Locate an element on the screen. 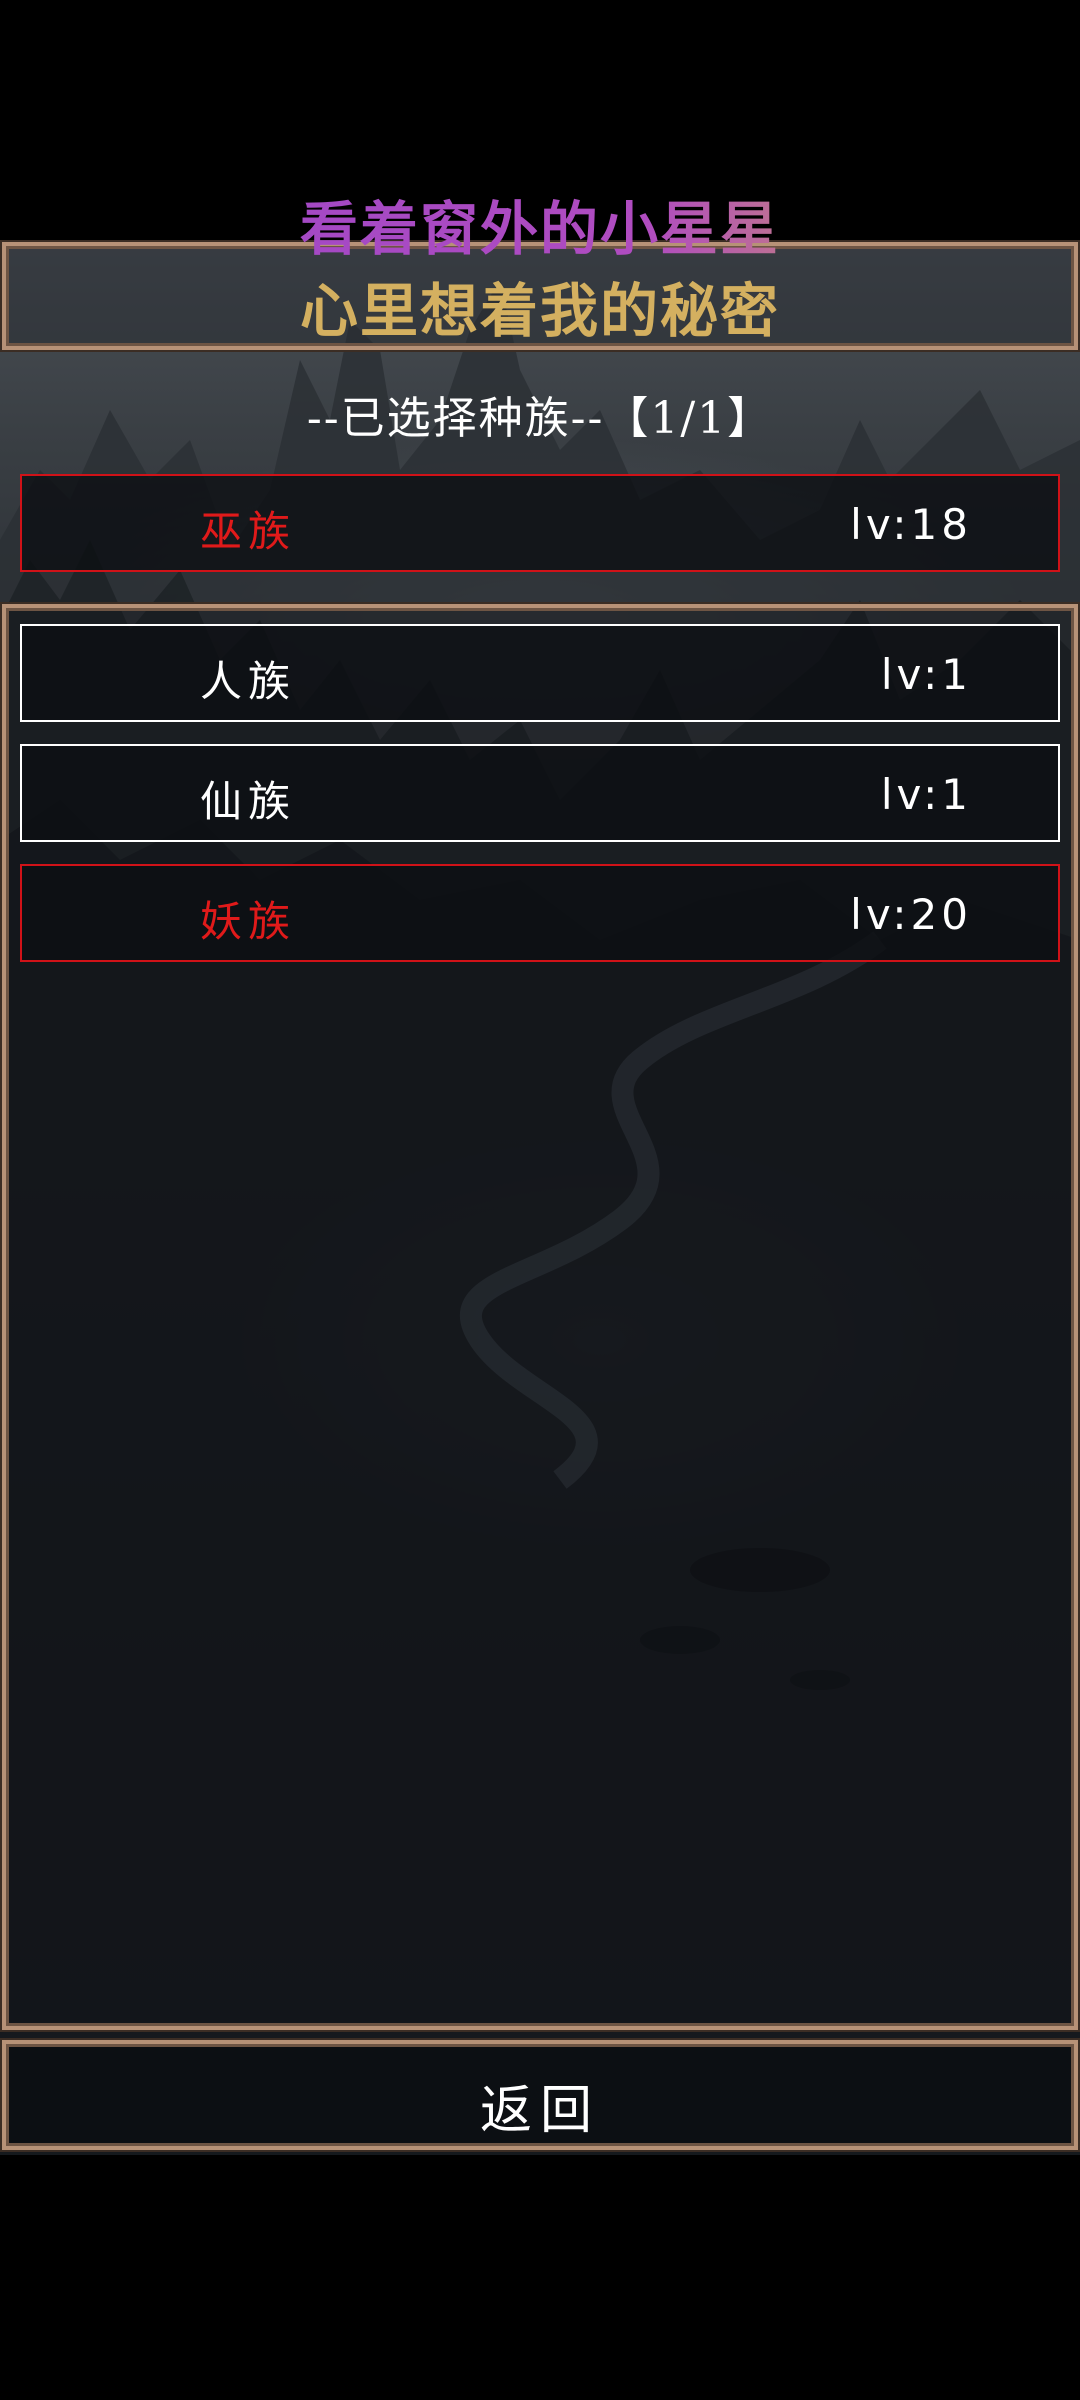 Image resolution: width=1080 pixels, height=2400 pixels. back-button-label: 返回 is located at coordinates (539, 2111).